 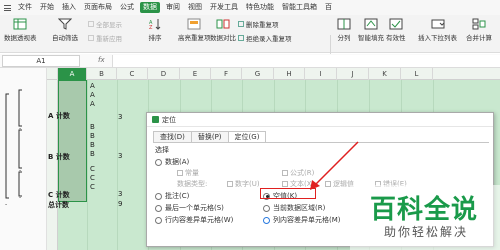 What do you see at coordinates (424, 210) in the screenshot?
I see `watermark-title: 百科全说` at bounding box center [424, 210].